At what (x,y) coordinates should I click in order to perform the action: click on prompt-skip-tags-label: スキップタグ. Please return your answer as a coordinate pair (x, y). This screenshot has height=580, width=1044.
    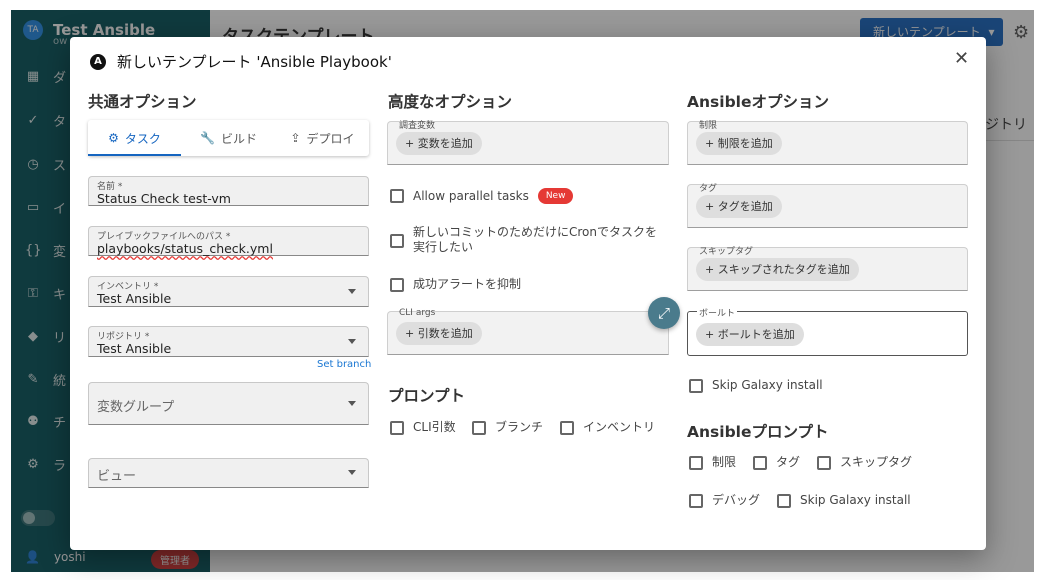
    Looking at the image, I should click on (876, 462).